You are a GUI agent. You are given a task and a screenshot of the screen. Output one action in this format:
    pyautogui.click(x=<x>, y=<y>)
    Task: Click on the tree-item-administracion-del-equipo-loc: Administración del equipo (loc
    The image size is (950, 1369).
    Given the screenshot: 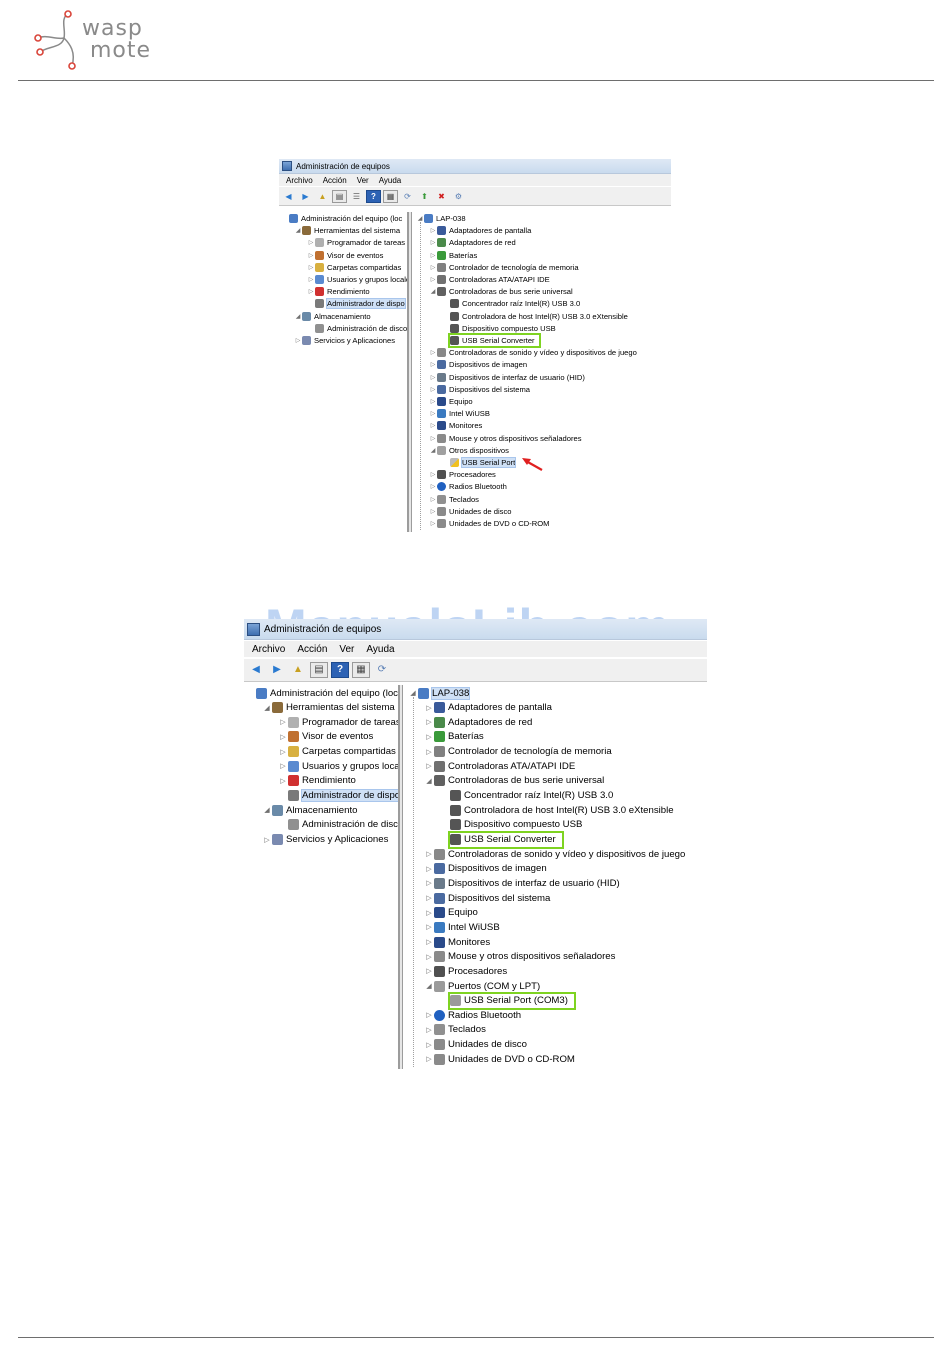 What is the action you would take?
    pyautogui.click(x=341, y=218)
    